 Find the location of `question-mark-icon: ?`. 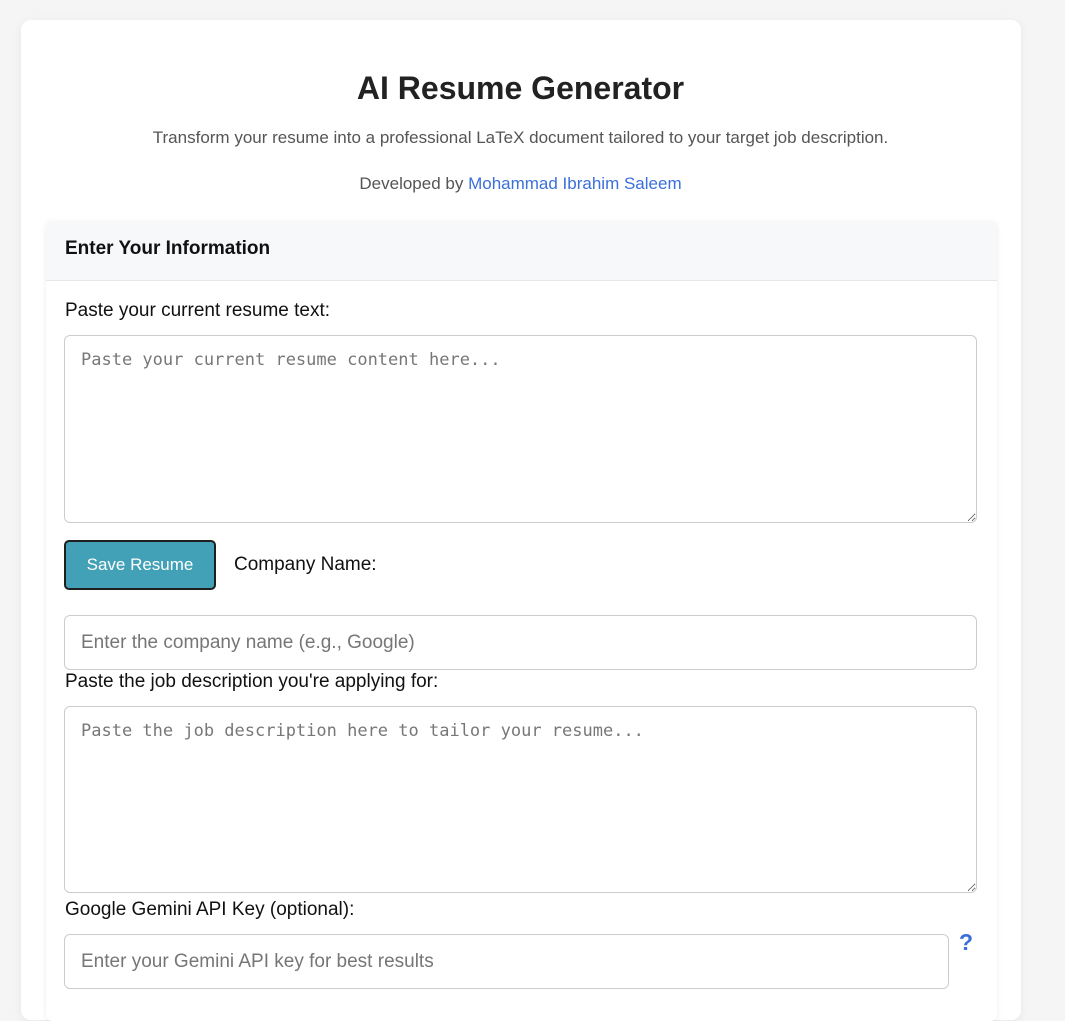

question-mark-icon: ? is located at coordinates (966, 942).